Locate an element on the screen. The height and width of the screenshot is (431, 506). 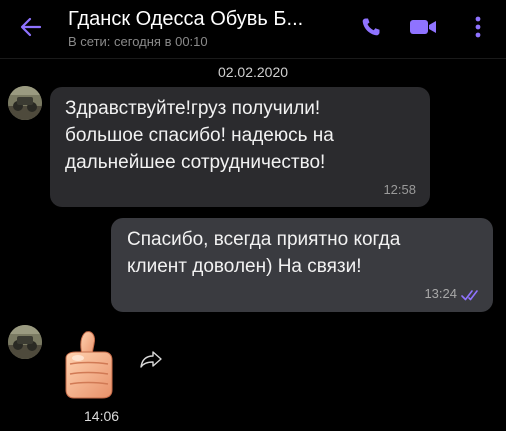
share-arrow-icon is located at coordinates (151, 359).